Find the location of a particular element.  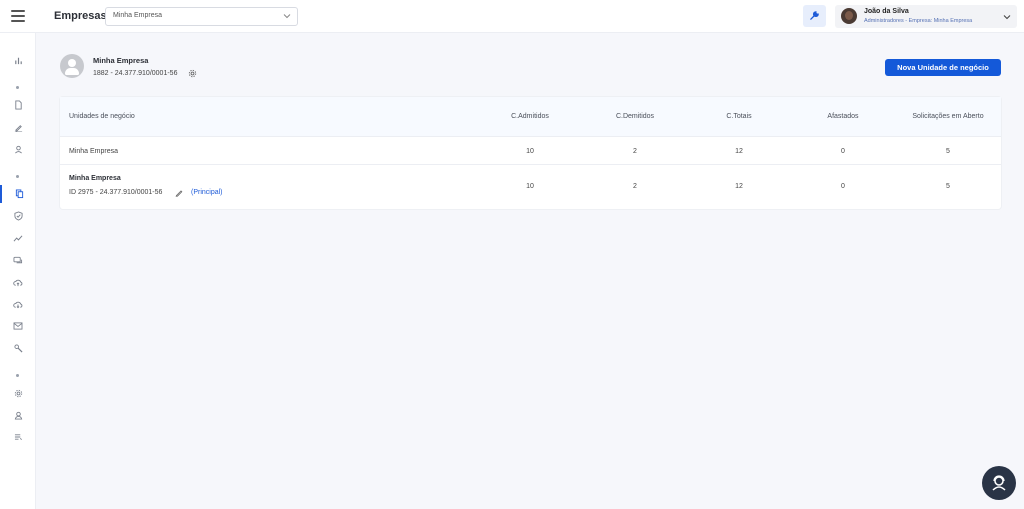

sidebar-item-edit is located at coordinates (18, 127).